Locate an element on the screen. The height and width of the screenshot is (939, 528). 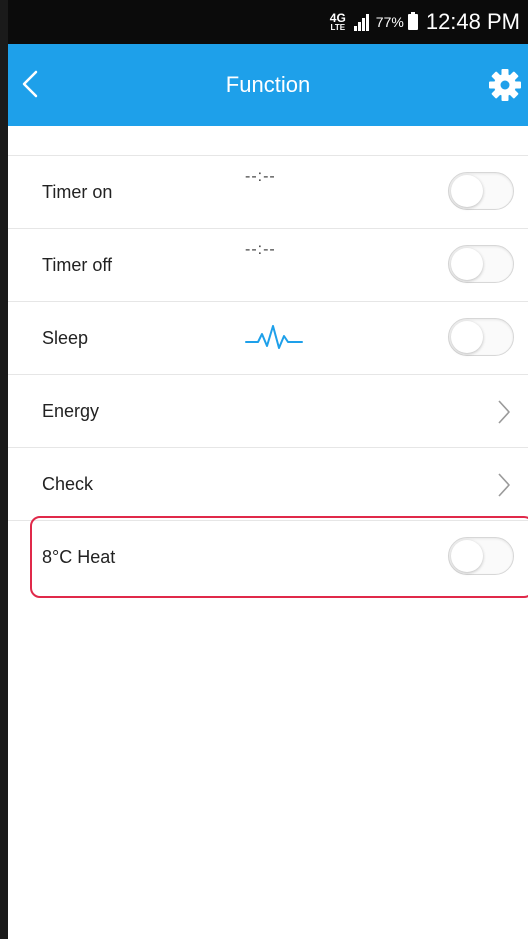
heat-8c-toggle is located at coordinates (481, 556).